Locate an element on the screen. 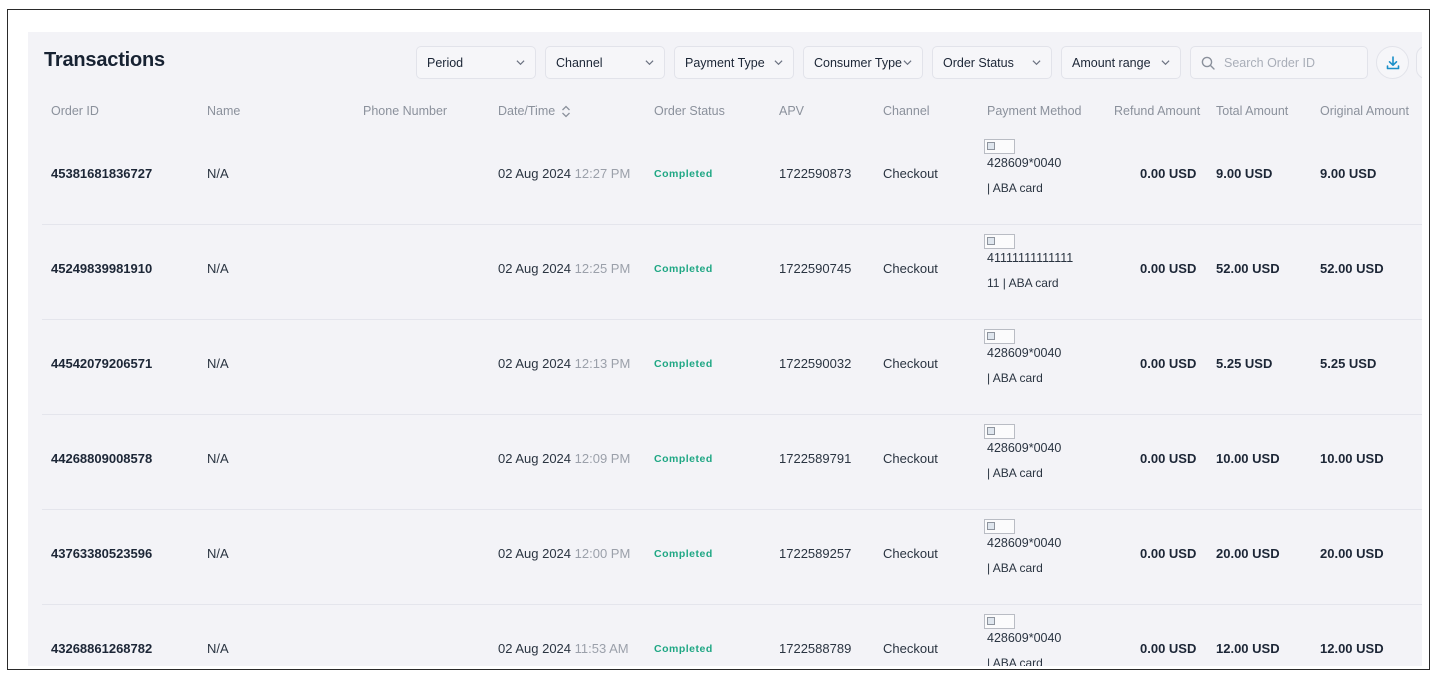  column-header-channel: Channel is located at coordinates (906, 111).